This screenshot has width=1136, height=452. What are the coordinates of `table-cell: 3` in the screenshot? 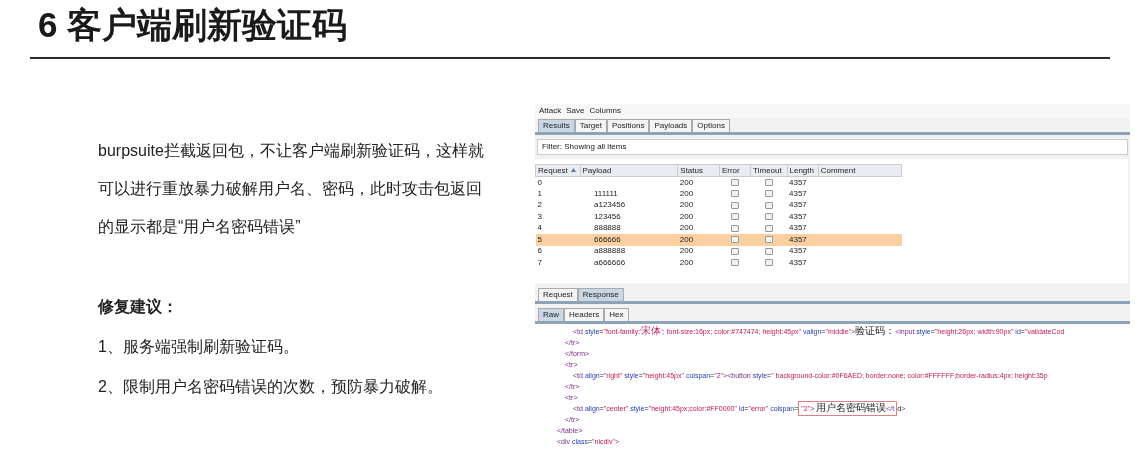 It's located at (539, 216).